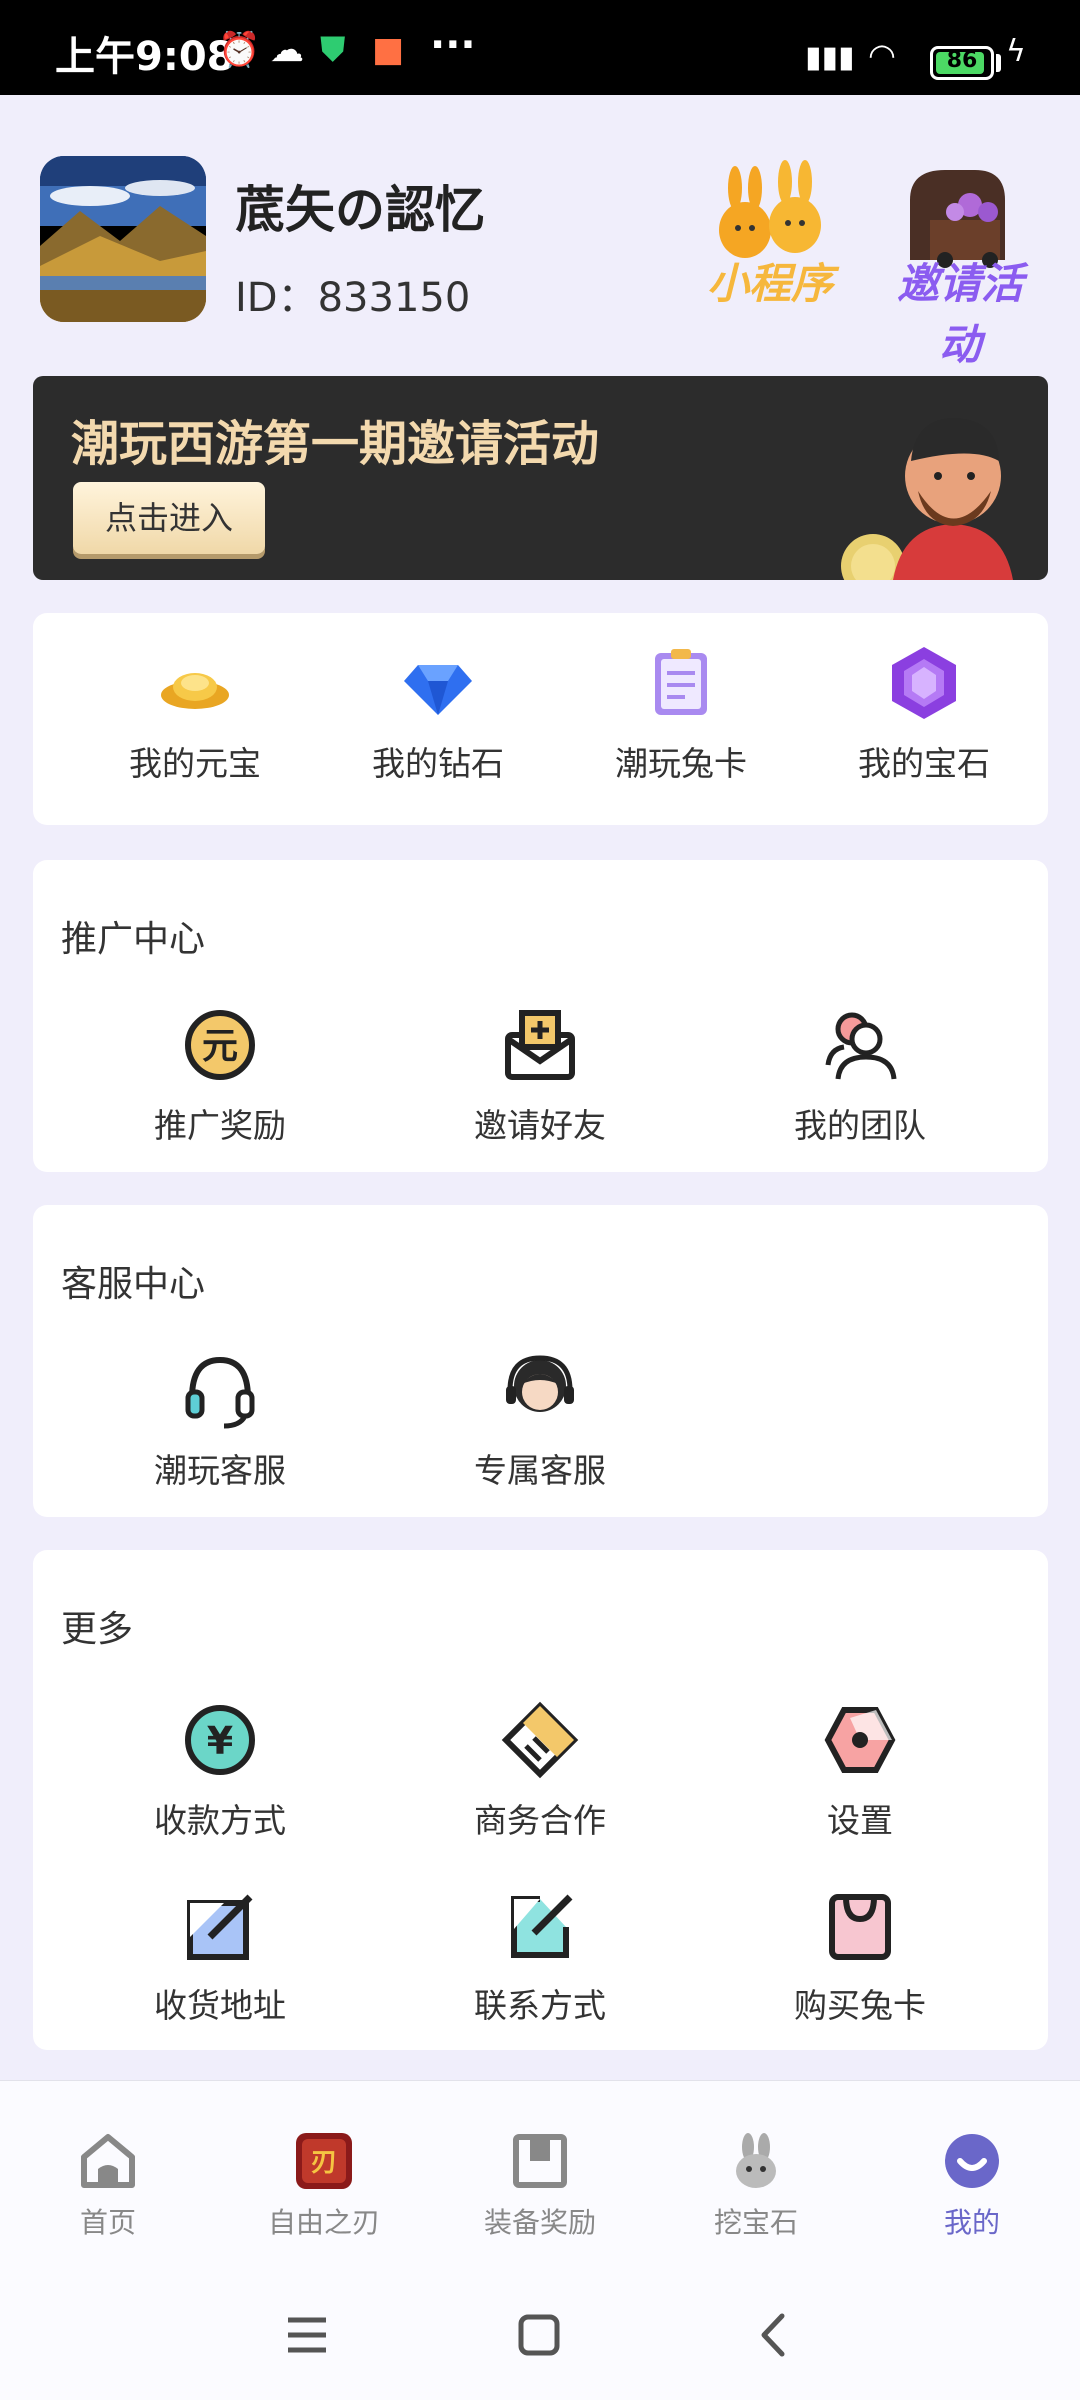  Describe the element at coordinates (323, 2222) in the screenshot. I see `nav-game-label: 自由之刃` at that location.